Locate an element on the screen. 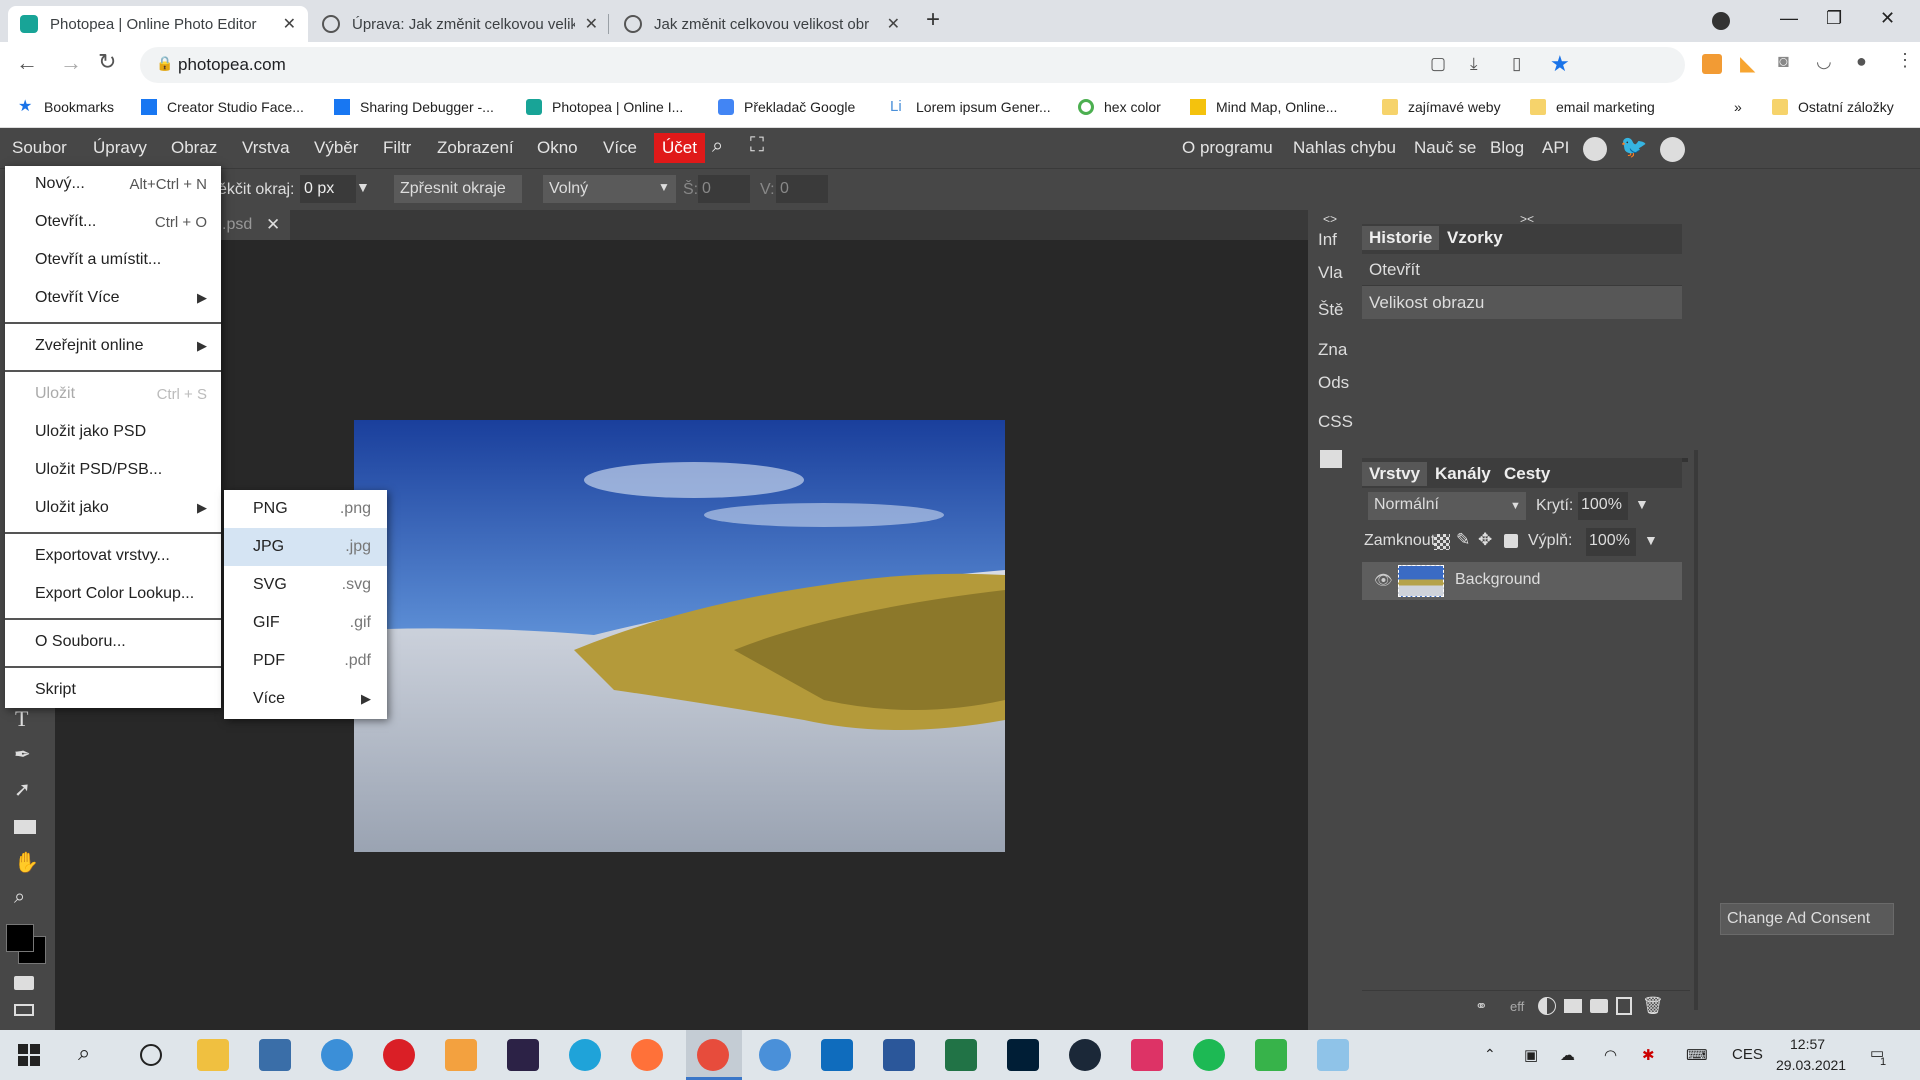 Image resolution: width=1920 pixels, height=1080 pixels. lock-transparency-icon is located at coordinates (1442, 542).